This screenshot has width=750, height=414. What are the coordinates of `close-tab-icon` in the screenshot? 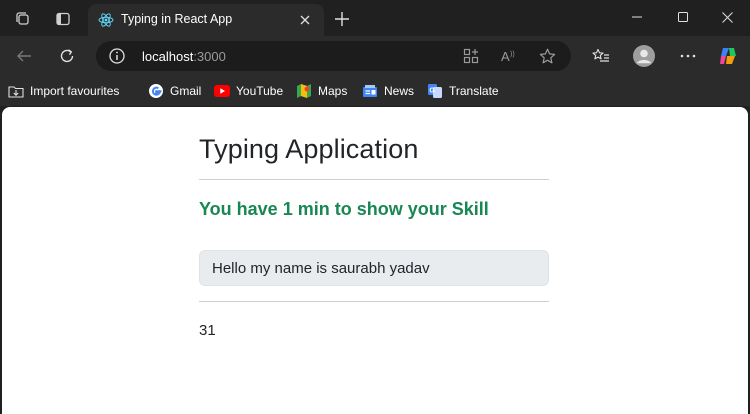 It's located at (305, 20).